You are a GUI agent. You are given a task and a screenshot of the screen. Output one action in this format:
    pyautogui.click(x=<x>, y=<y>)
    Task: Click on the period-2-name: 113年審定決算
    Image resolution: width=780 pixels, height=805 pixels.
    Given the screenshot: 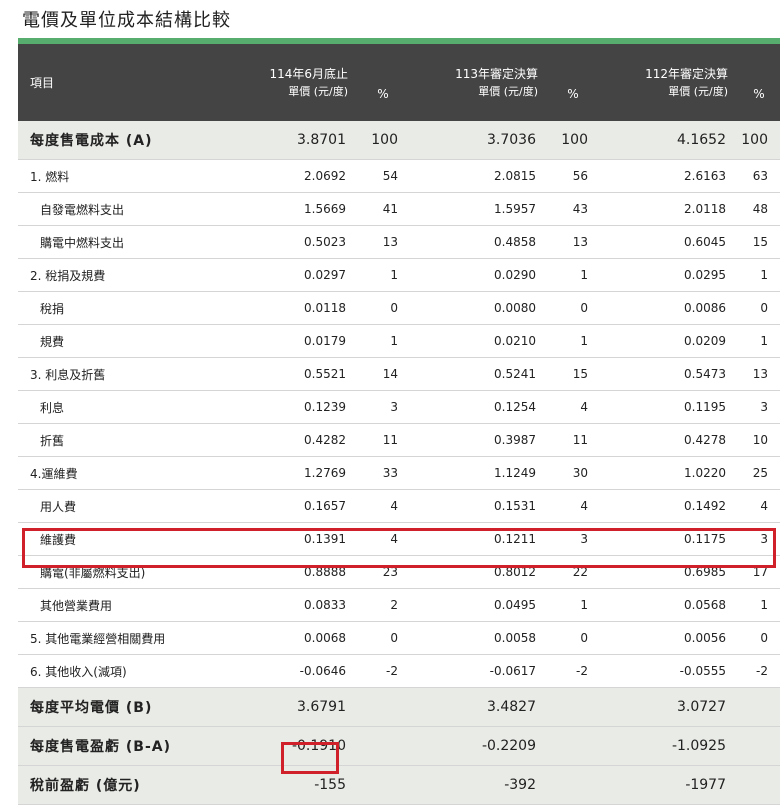 What is the action you would take?
    pyautogui.click(x=496, y=73)
    